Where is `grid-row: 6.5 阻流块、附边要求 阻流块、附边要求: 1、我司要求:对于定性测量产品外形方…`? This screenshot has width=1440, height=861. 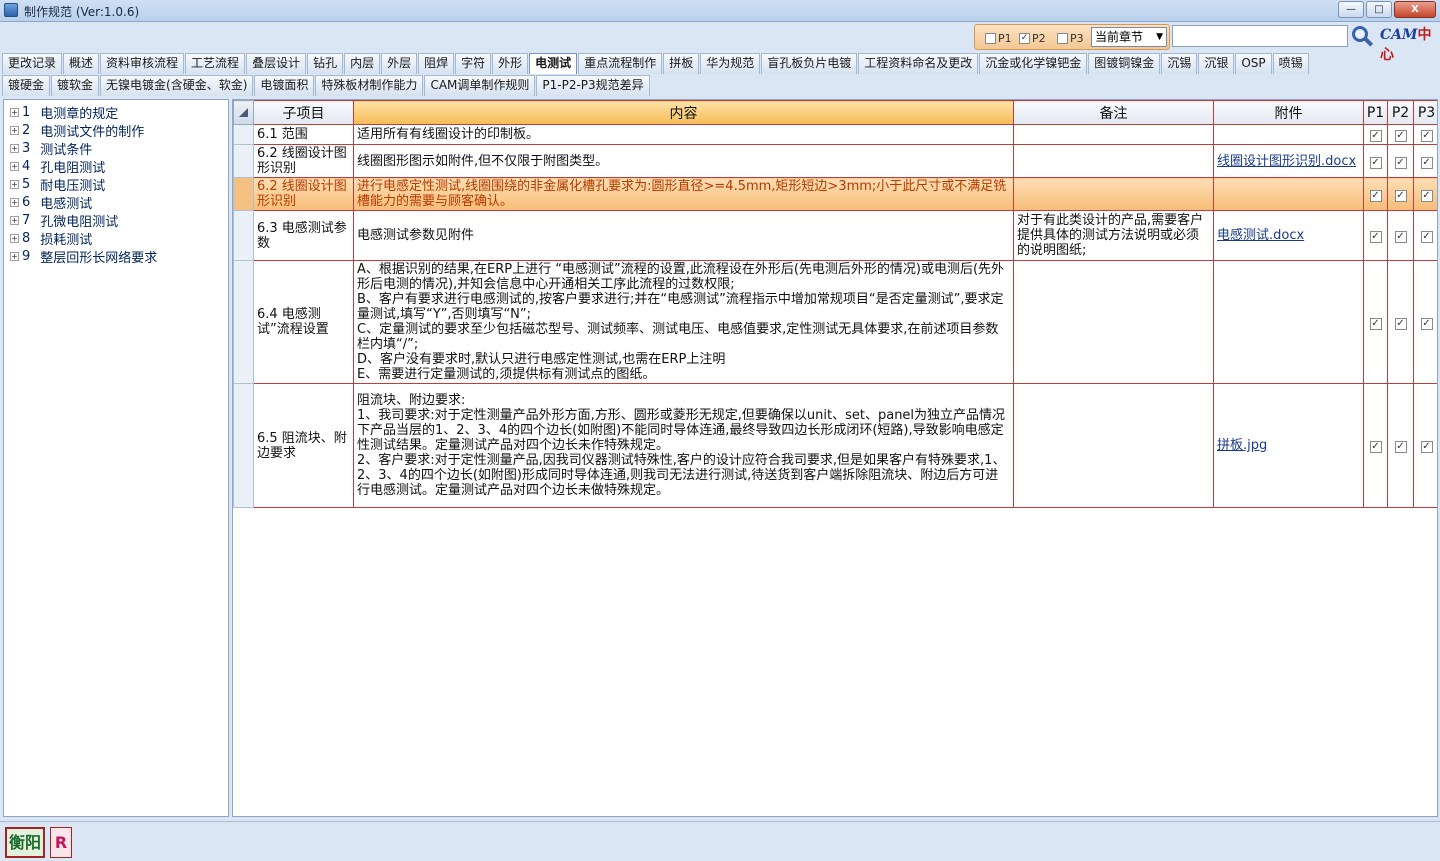 grid-row: 6.5 阻流块、附边要求 阻流块、附边要求: 1、我司要求:对于定性测量产品外形方… is located at coordinates (835, 445).